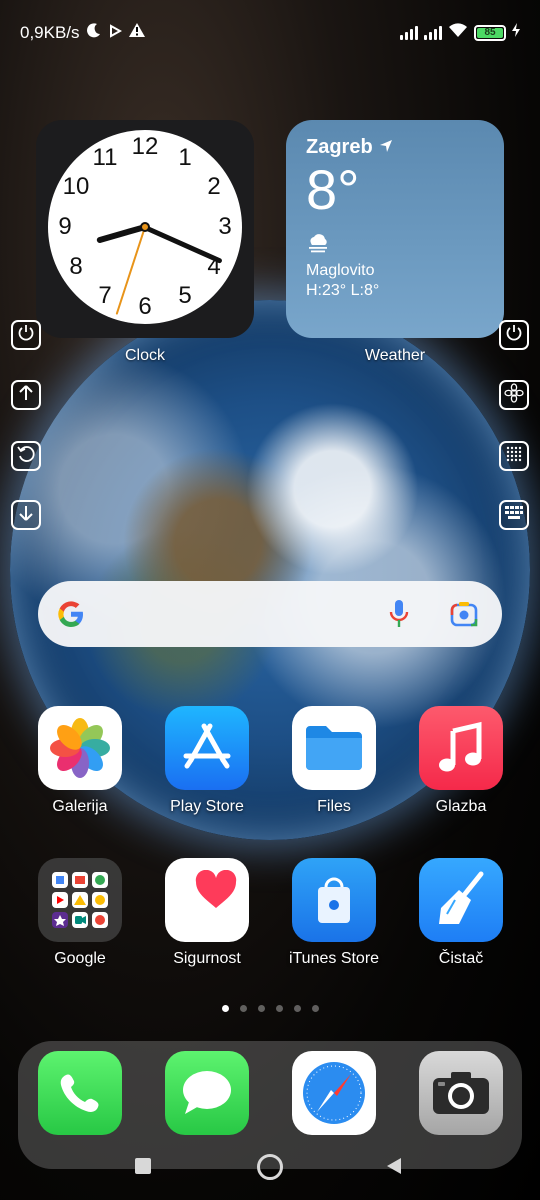 Image resolution: width=540 pixels, height=1200 pixels. What do you see at coordinates (145, 146) in the screenshot?
I see `clock-number: 12` at bounding box center [145, 146].